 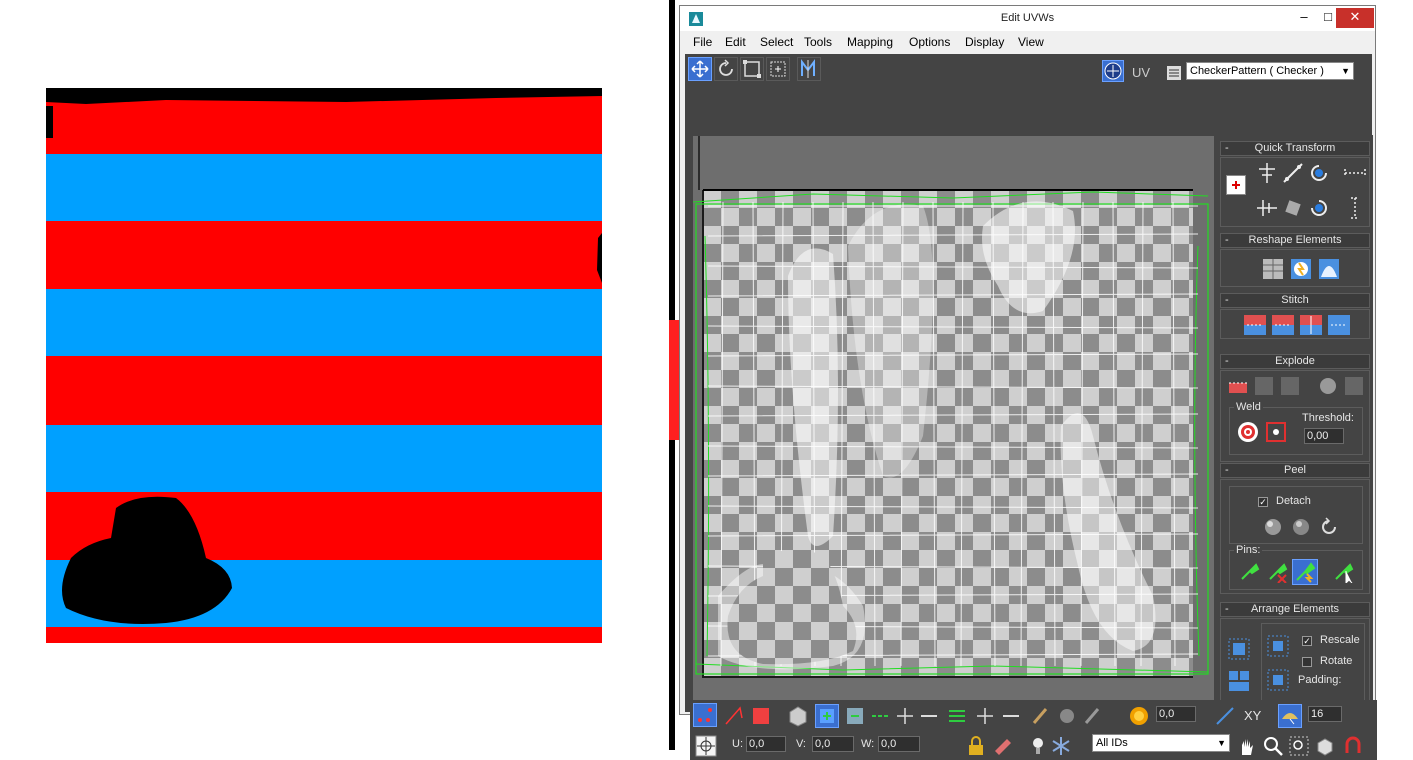 I want to click on section-quick-transform: - Quick Transform, so click(x=1295, y=148).